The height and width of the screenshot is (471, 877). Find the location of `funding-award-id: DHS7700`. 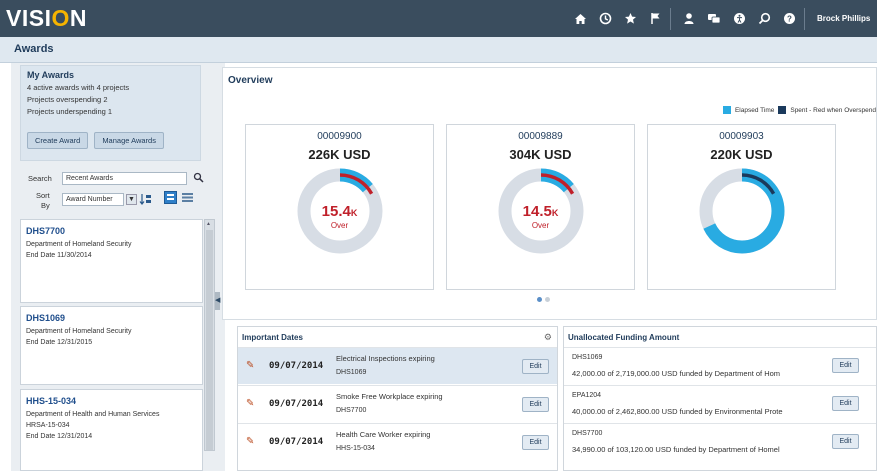

funding-award-id: DHS7700 is located at coordinates (587, 433).